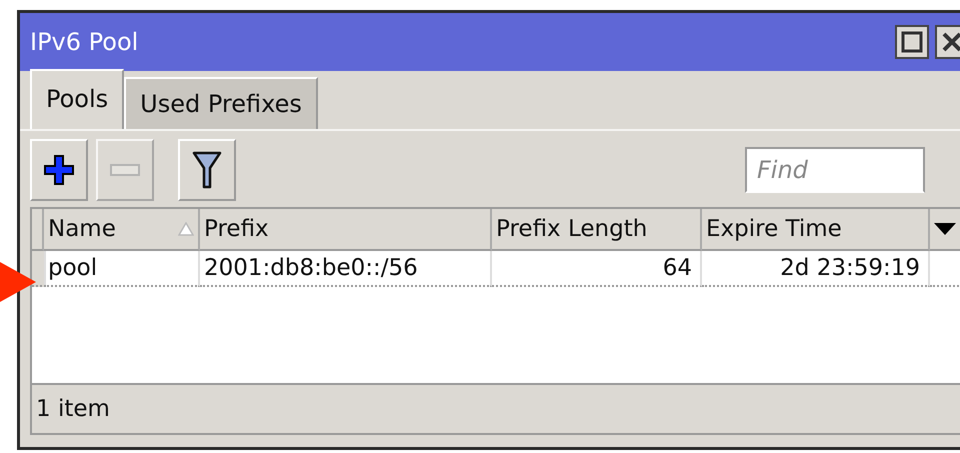 The width and height of the screenshot is (960, 453). What do you see at coordinates (597, 230) in the screenshot?
I see `column-header: Prefix Length` at bounding box center [597, 230].